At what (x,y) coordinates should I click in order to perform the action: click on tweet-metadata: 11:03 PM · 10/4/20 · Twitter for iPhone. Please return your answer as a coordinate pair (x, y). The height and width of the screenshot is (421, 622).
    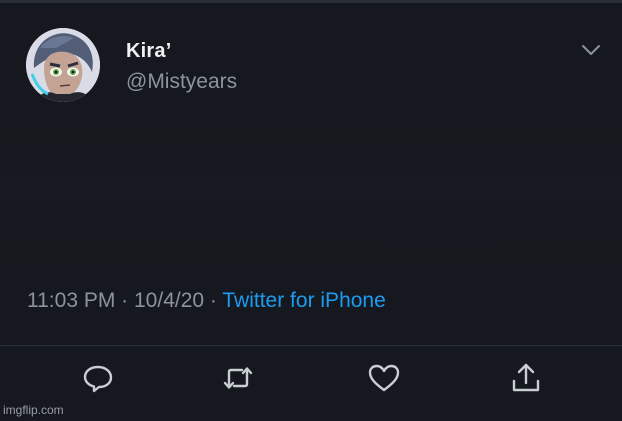
    Looking at the image, I should click on (206, 301).